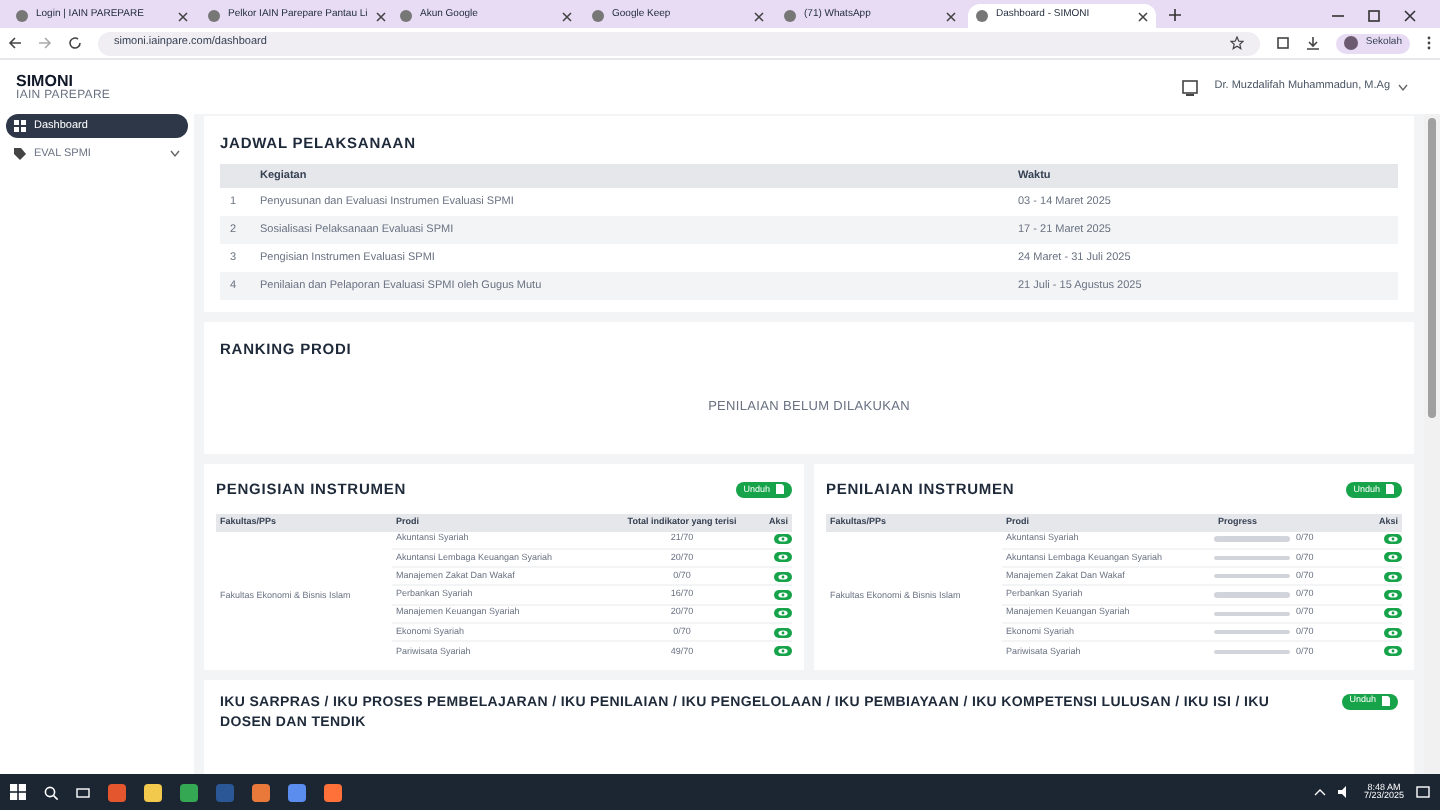  Describe the element at coordinates (1432, 268) in the screenshot. I see `scrollbar-thumb` at that location.